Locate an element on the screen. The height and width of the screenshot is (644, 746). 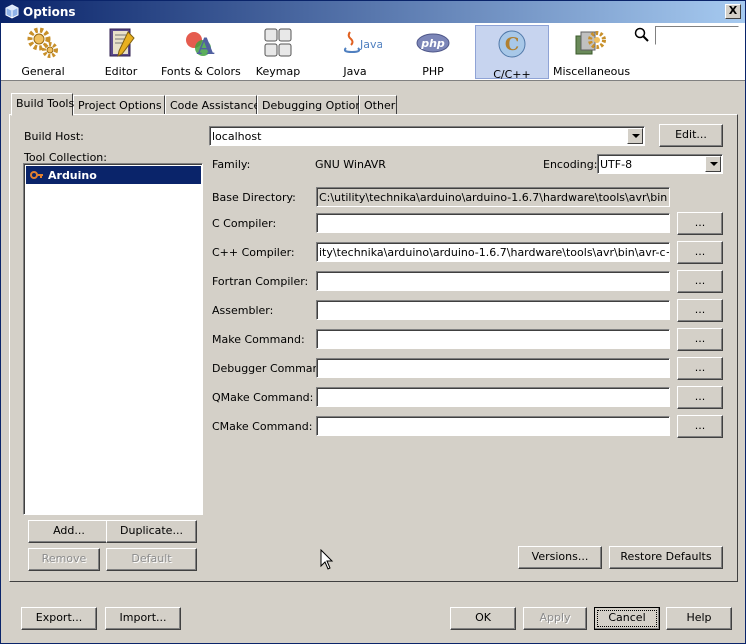
c-compiler-input is located at coordinates (493, 223).